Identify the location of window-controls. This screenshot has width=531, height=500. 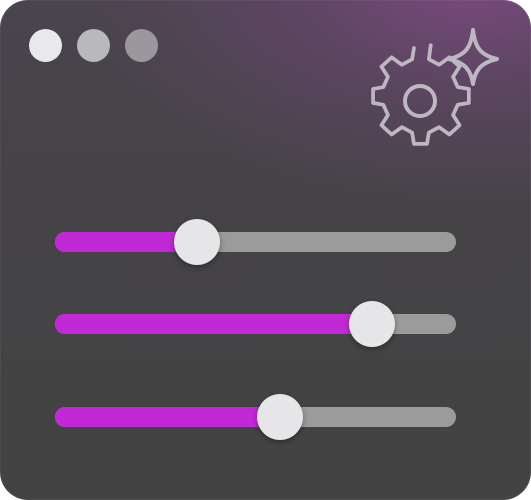
(93, 45).